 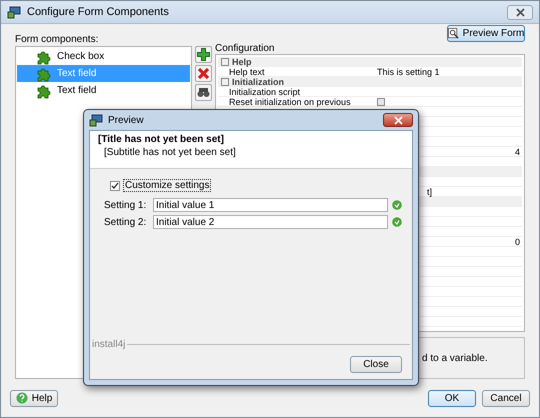 What do you see at coordinates (22, 398) in the screenshot?
I see `question-icon` at bounding box center [22, 398].